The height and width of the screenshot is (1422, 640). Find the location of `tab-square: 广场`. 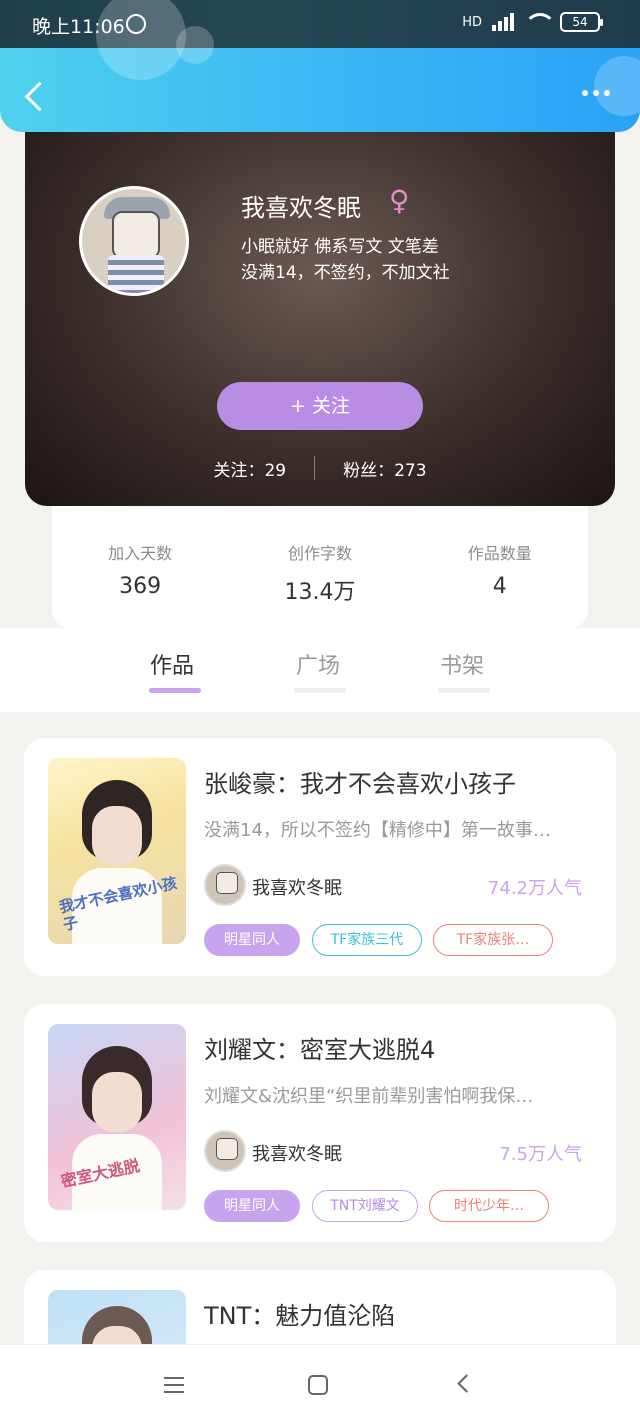

tab-square: 广场 is located at coordinates (318, 664).